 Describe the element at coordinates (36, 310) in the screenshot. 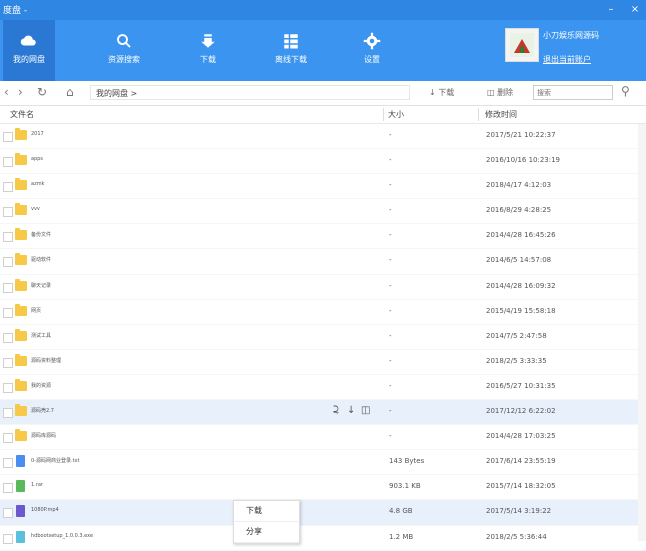

I see `file-name: 网页` at that location.